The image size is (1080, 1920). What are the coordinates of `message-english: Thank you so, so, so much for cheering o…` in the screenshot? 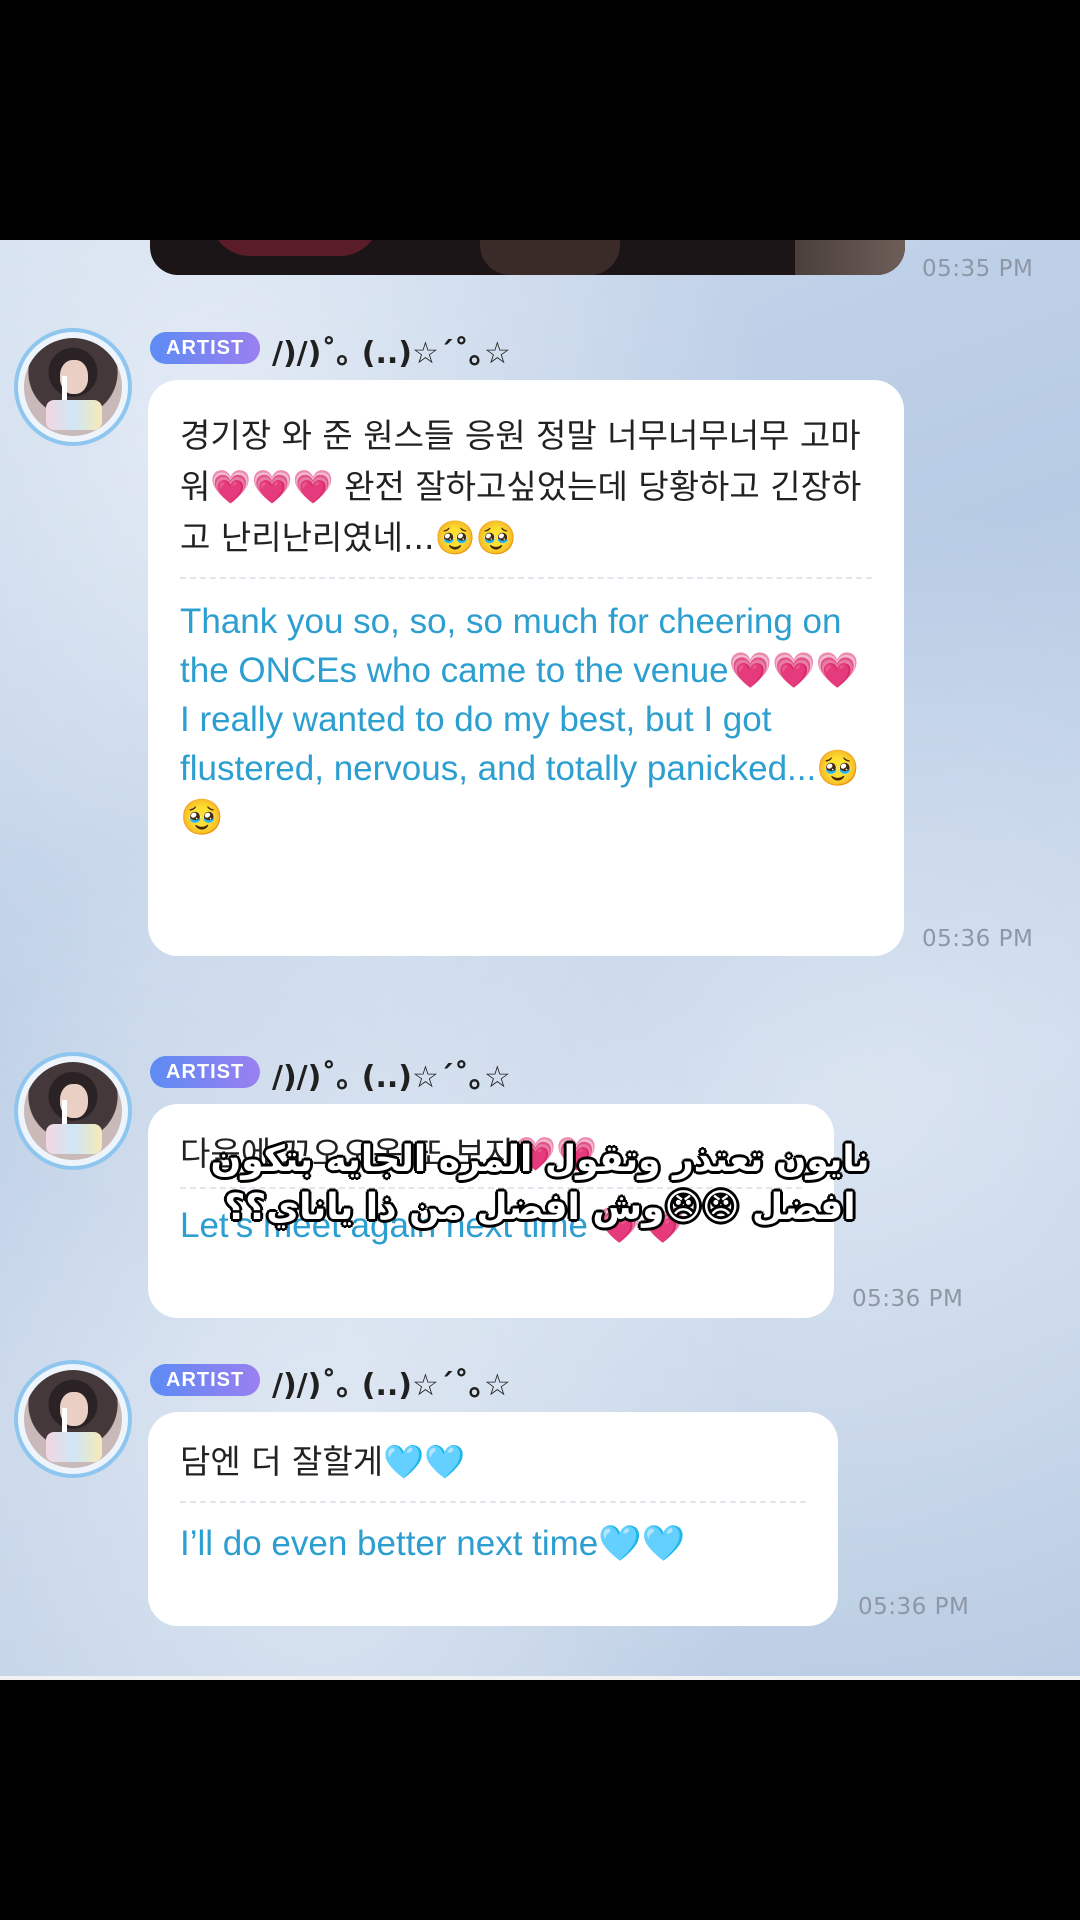 It's located at (520, 719).